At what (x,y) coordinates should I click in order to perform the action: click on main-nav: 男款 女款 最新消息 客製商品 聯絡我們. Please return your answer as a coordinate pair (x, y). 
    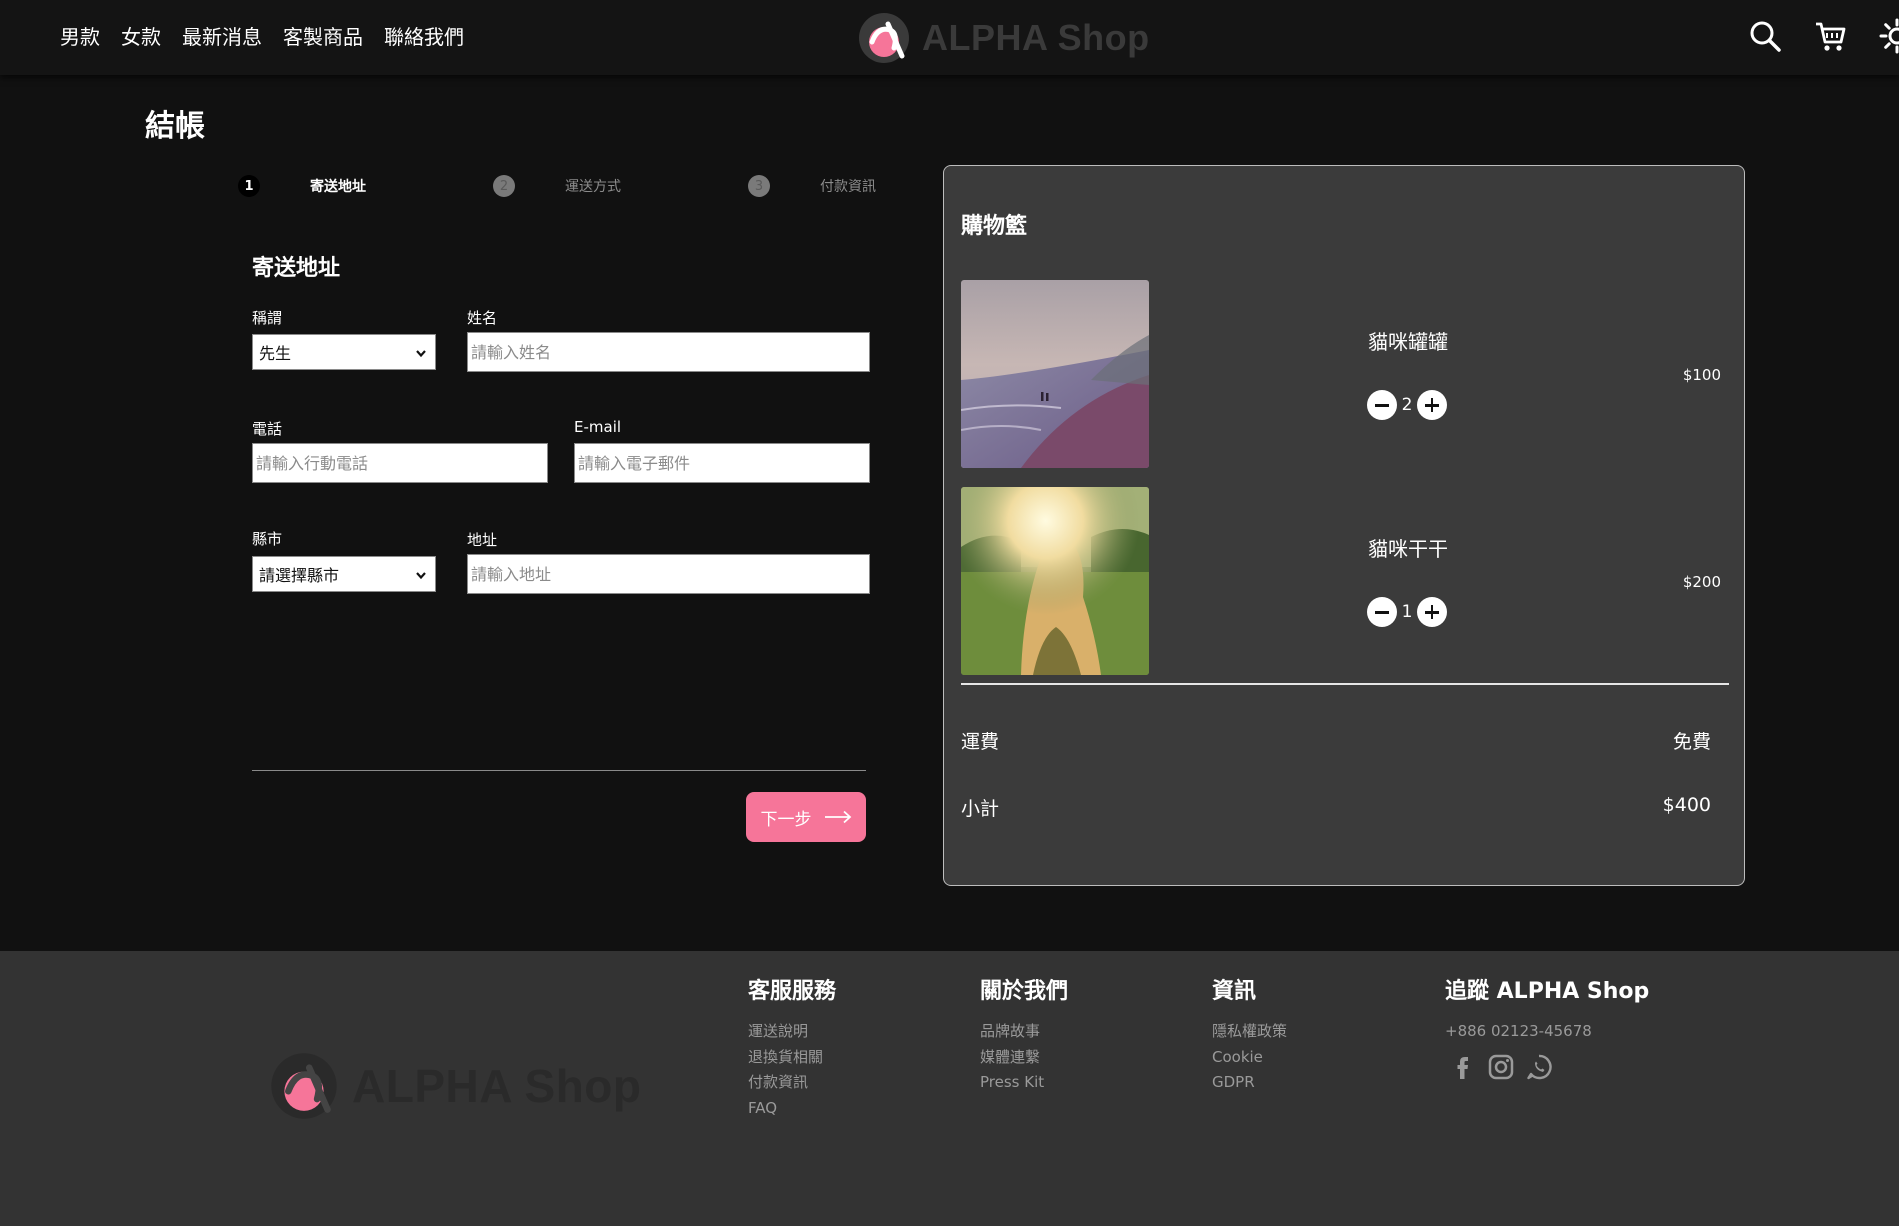
    Looking at the image, I should click on (262, 37).